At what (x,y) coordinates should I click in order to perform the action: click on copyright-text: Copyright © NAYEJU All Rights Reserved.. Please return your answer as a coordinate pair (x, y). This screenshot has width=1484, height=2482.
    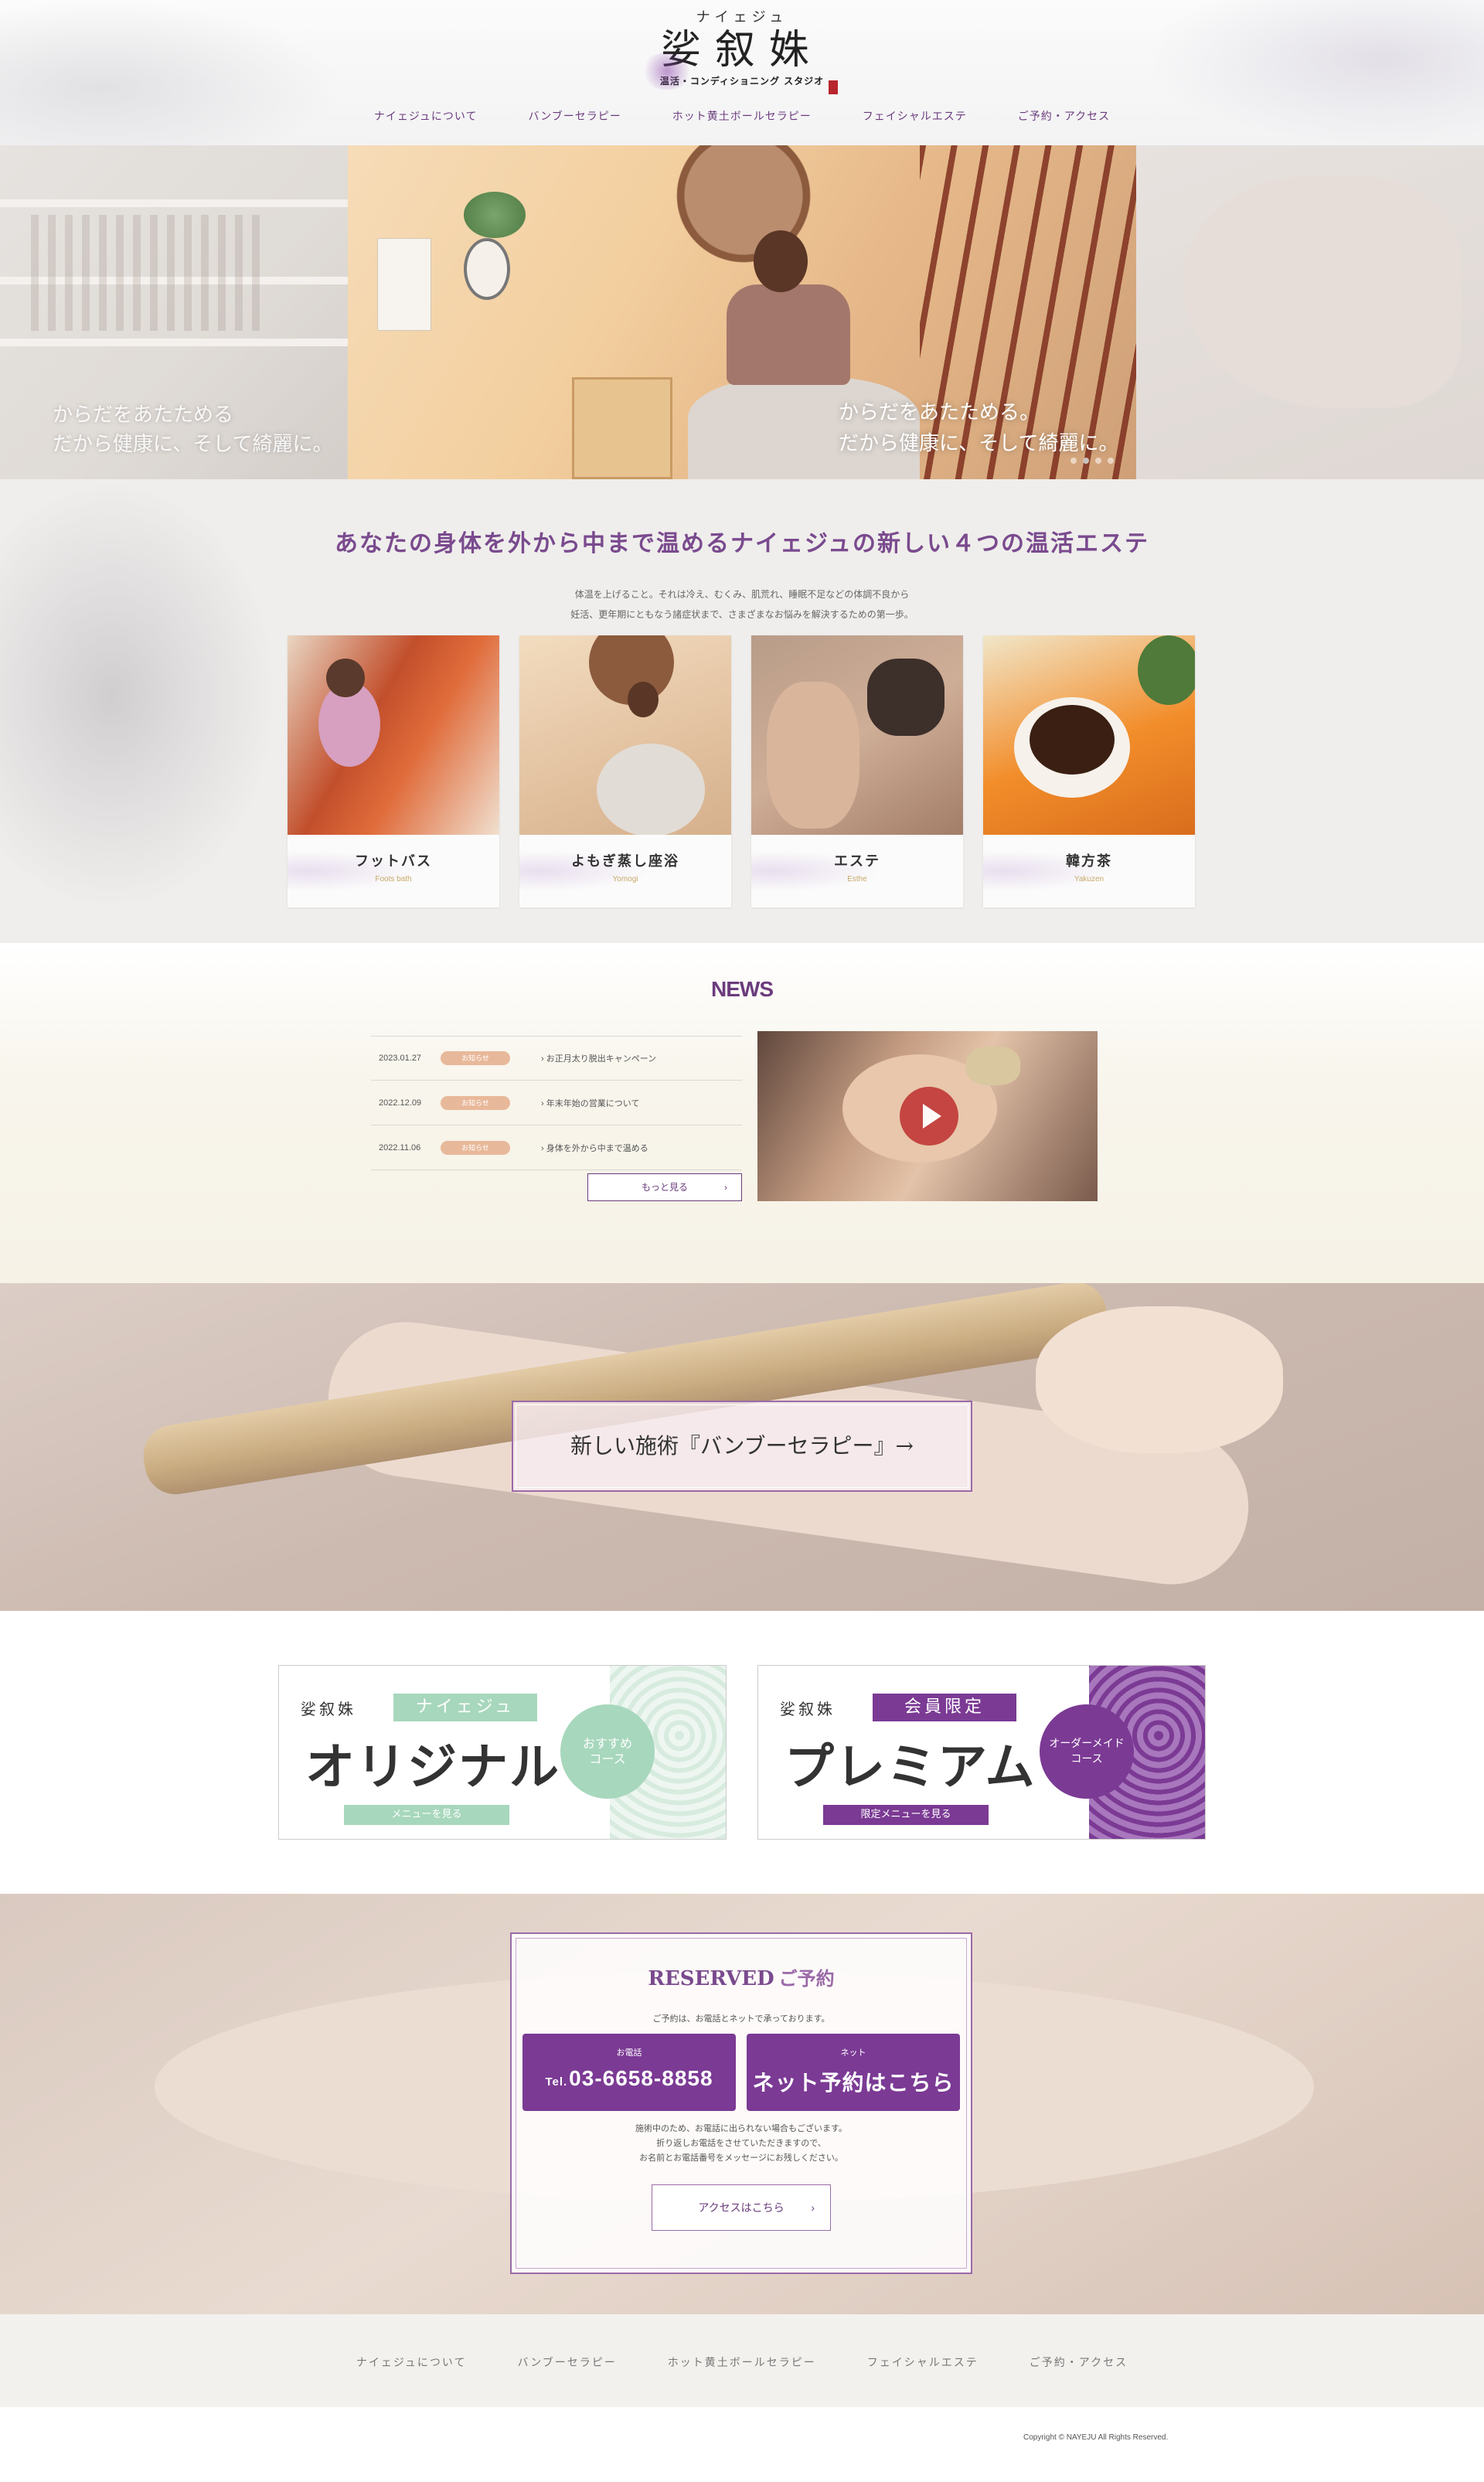
    Looking at the image, I should click on (1096, 2437).